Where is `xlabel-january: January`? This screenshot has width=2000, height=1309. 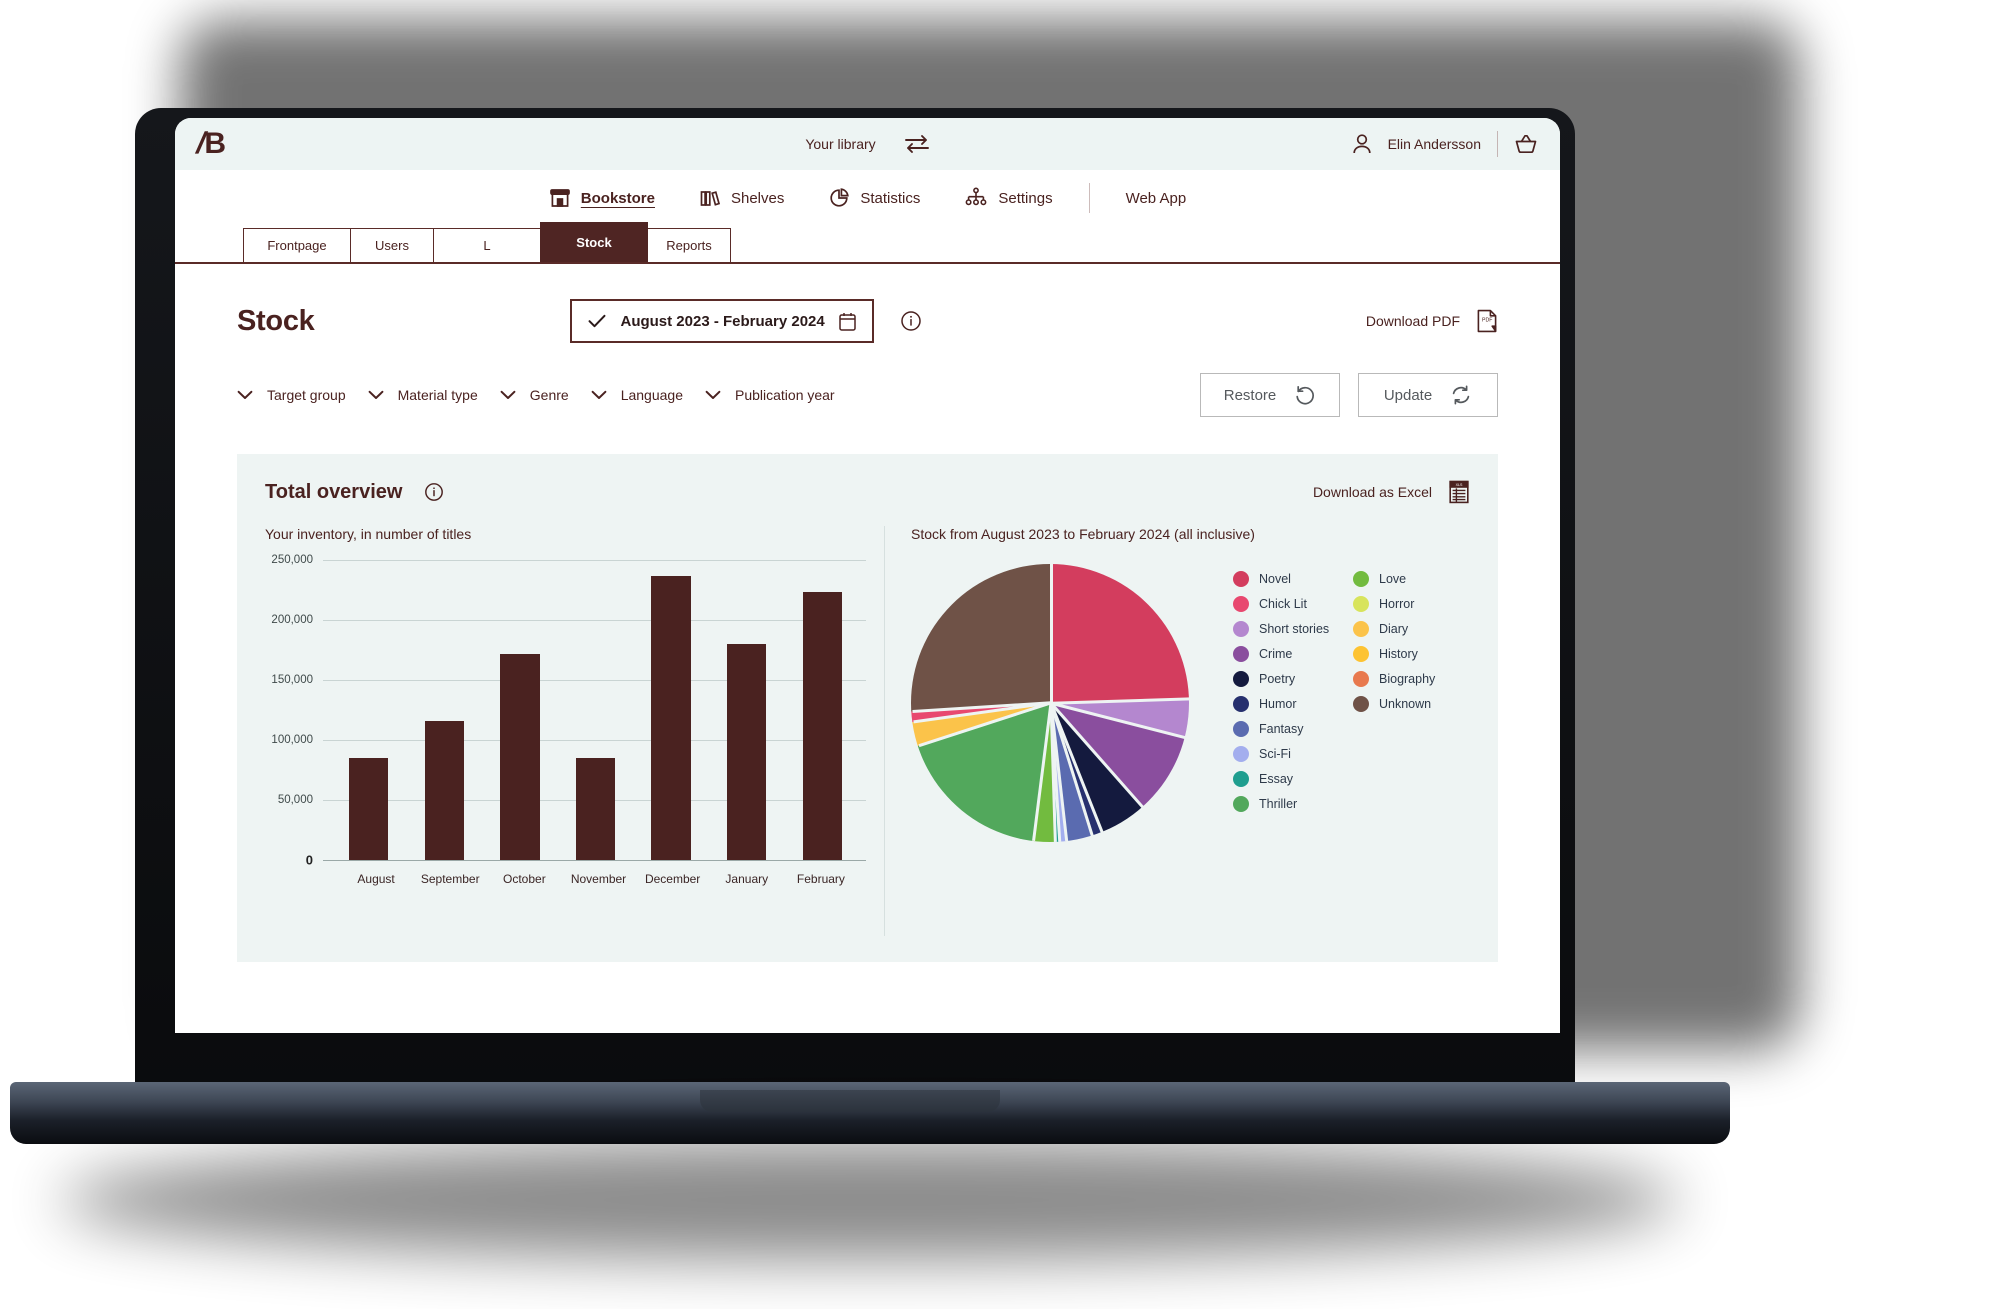
xlabel-january: January is located at coordinates (747, 879).